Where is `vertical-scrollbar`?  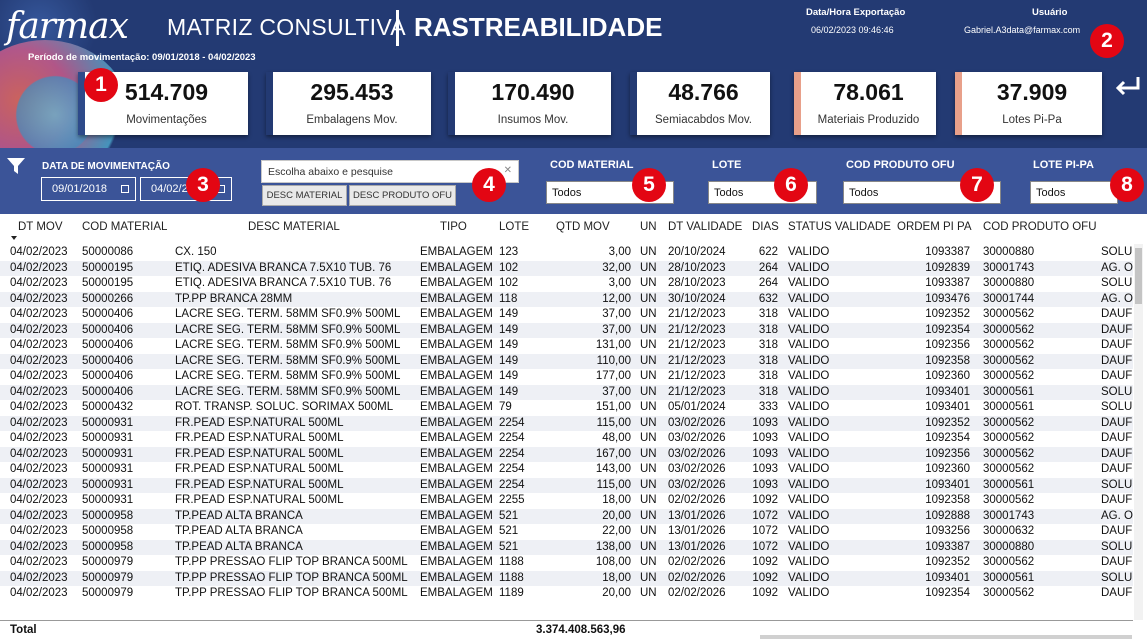 vertical-scrollbar is located at coordinates (1138, 432).